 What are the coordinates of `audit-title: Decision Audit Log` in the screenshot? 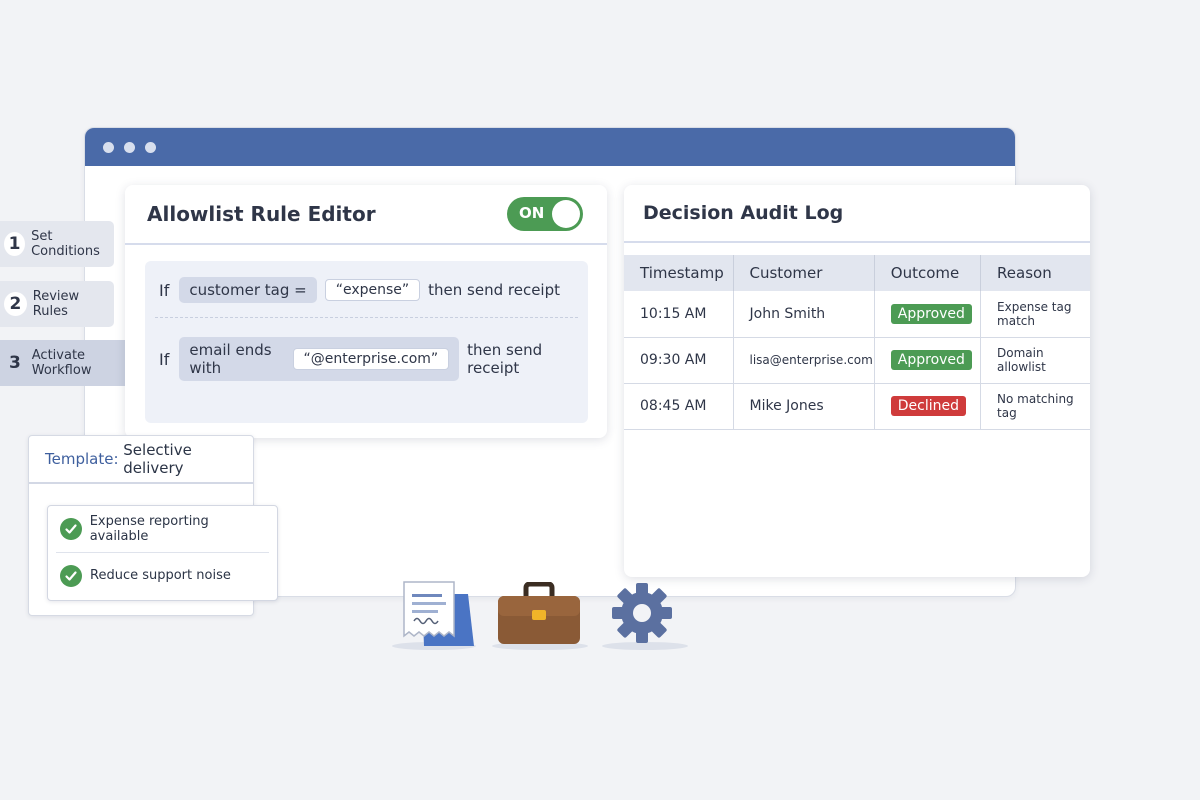 It's located at (857, 214).